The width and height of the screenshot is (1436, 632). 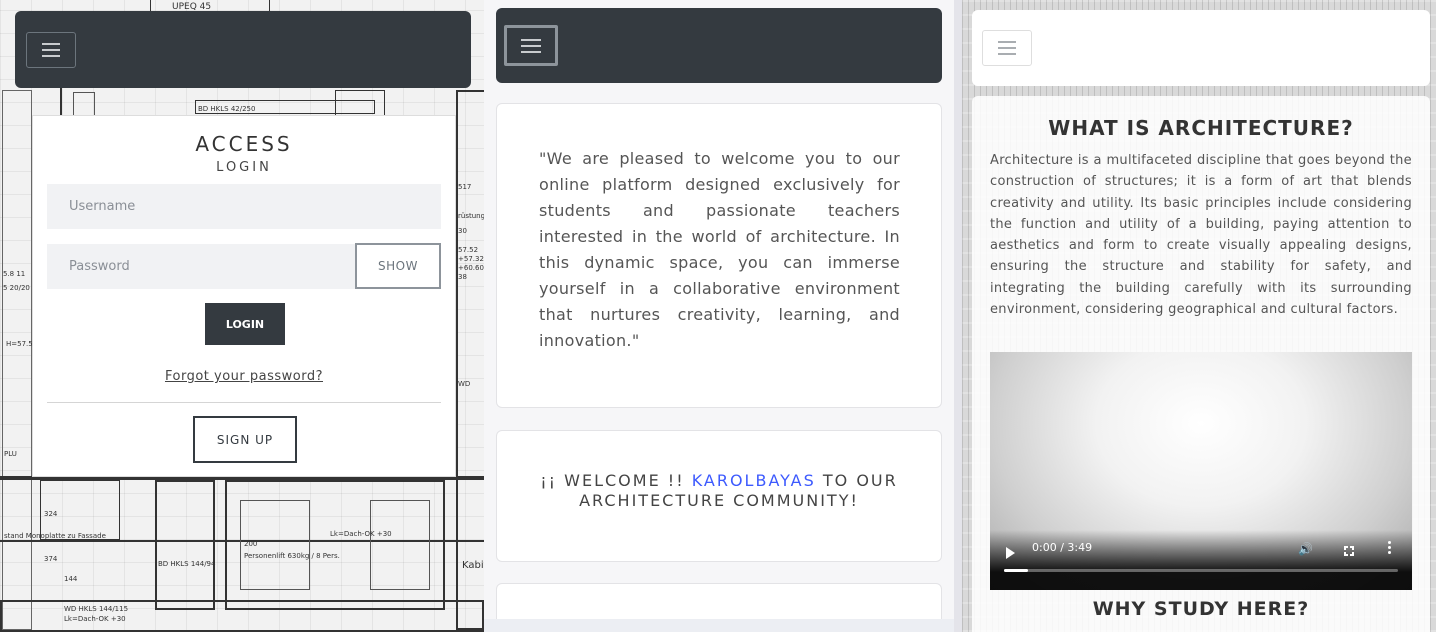 I want to click on welcome-prefix: ¡¡ WELCOME !!, so click(x=616, y=480).